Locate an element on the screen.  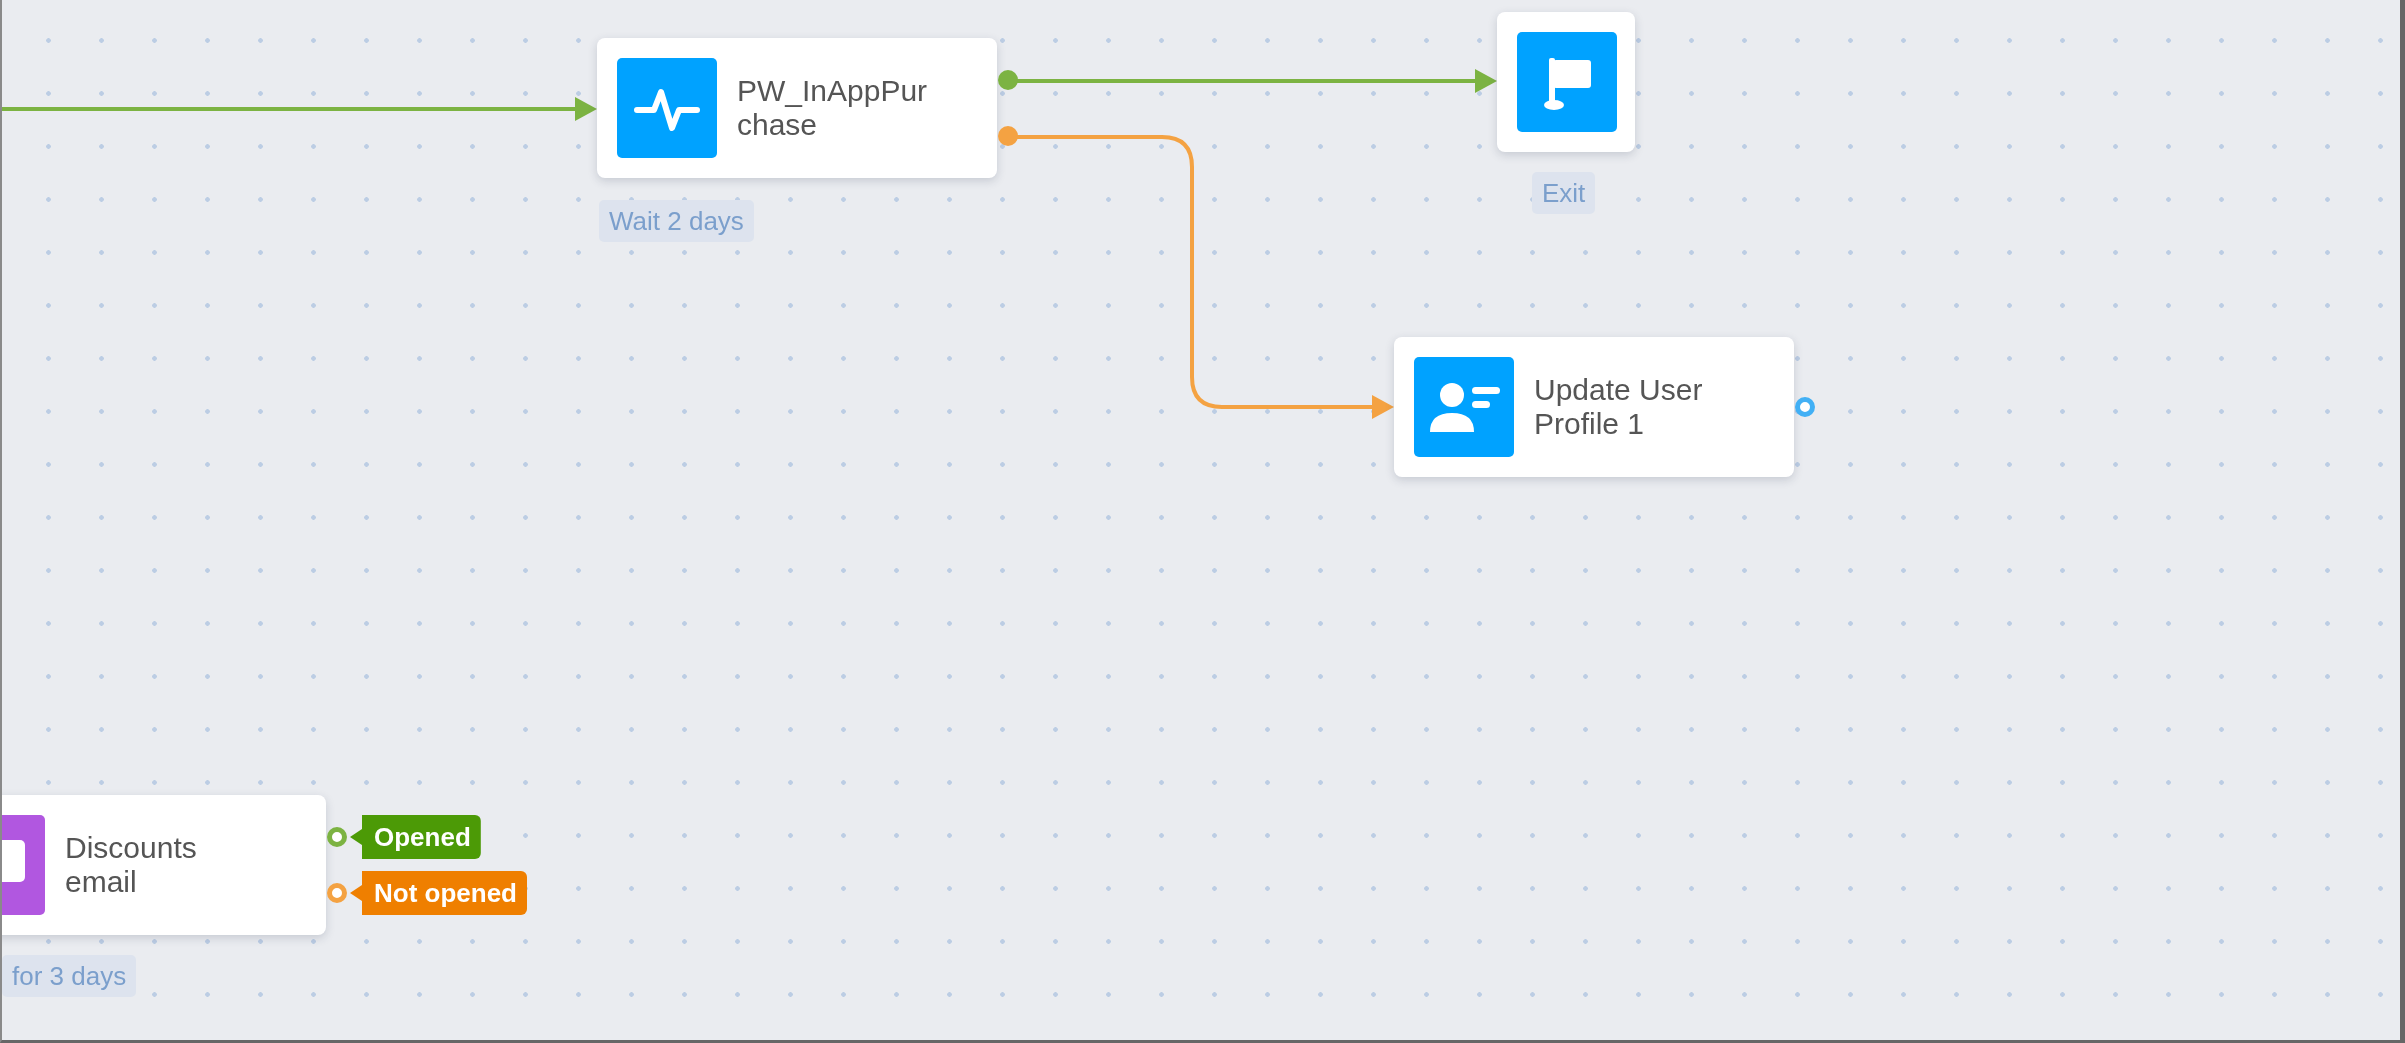
node-title: Update User Profile 1 is located at coordinates (1619, 407).